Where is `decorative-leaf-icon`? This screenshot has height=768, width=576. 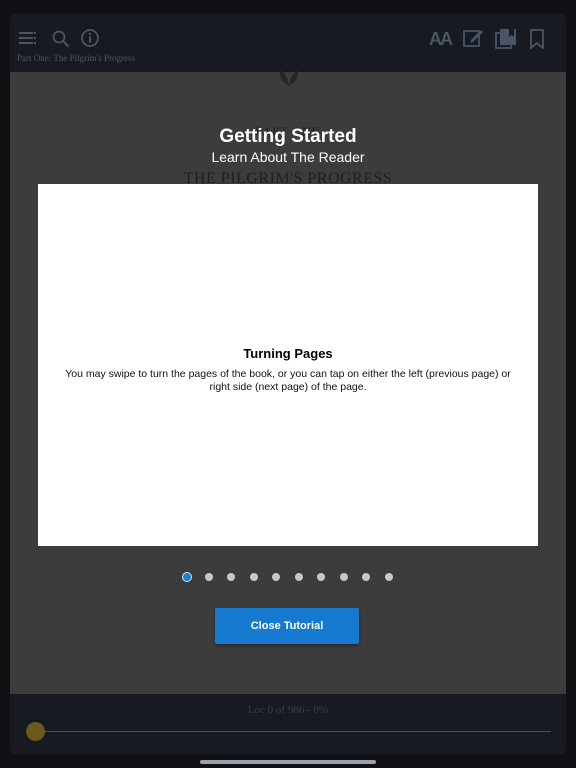 decorative-leaf-icon is located at coordinates (289, 78).